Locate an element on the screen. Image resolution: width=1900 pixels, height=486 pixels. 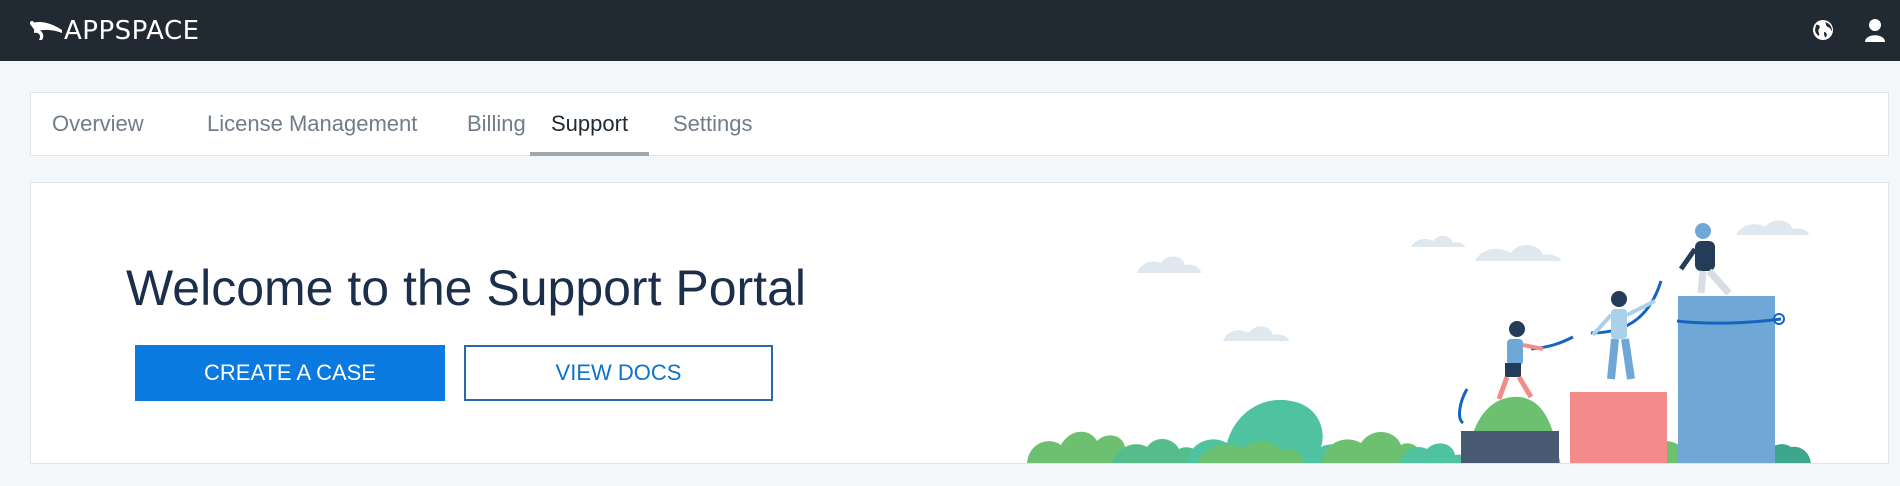
globe-icon is located at coordinates (1823, 30).